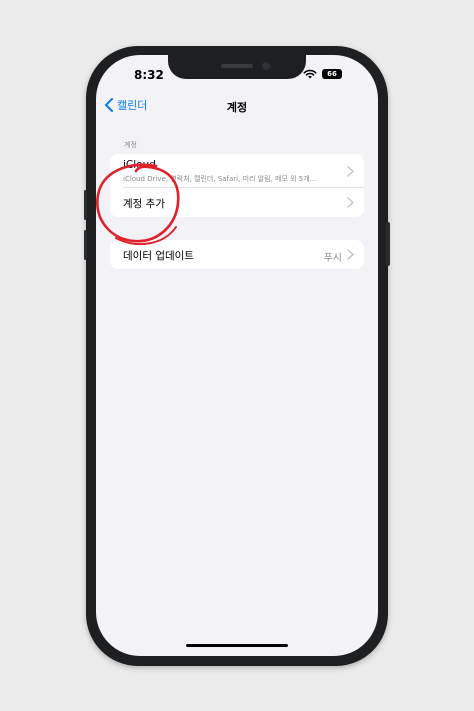 The image size is (474, 711). Describe the element at coordinates (237, 645) in the screenshot. I see `home-indicator` at that location.